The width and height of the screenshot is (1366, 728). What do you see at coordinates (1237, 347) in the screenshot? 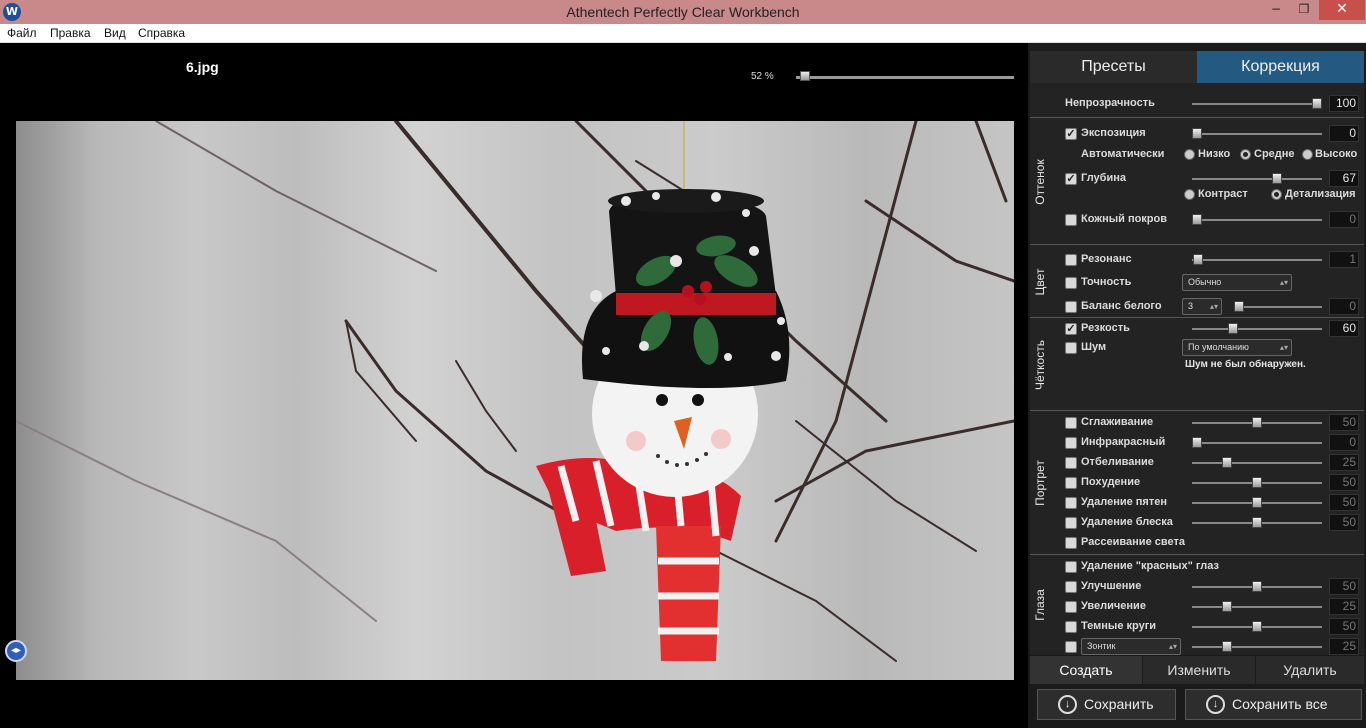
I see `noise-select: По умолчанию ▴▾` at bounding box center [1237, 347].